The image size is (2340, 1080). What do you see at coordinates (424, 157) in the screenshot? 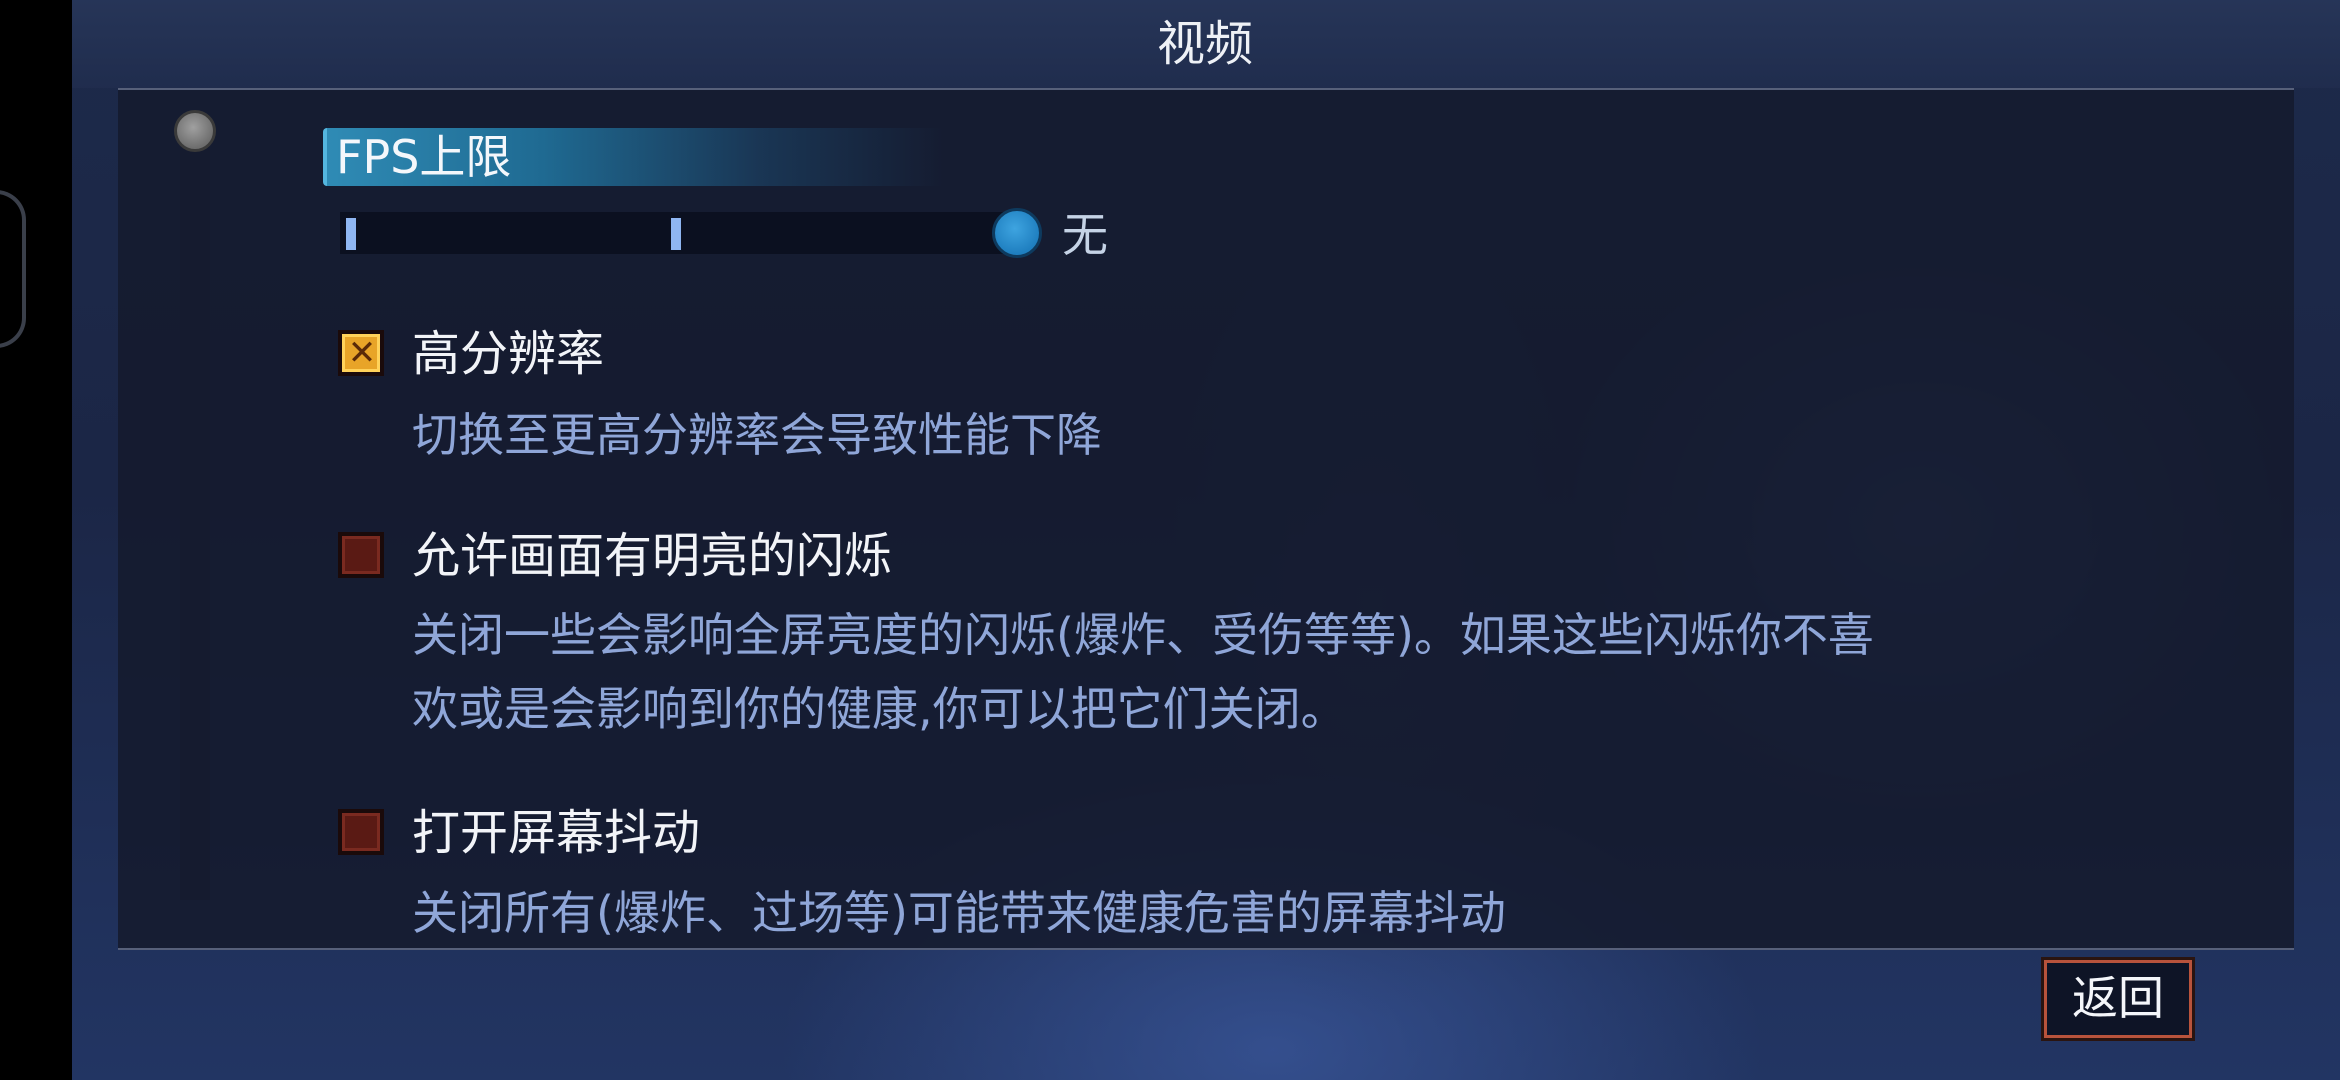
I see `fps-limit-label: FPS上限` at bounding box center [424, 157].